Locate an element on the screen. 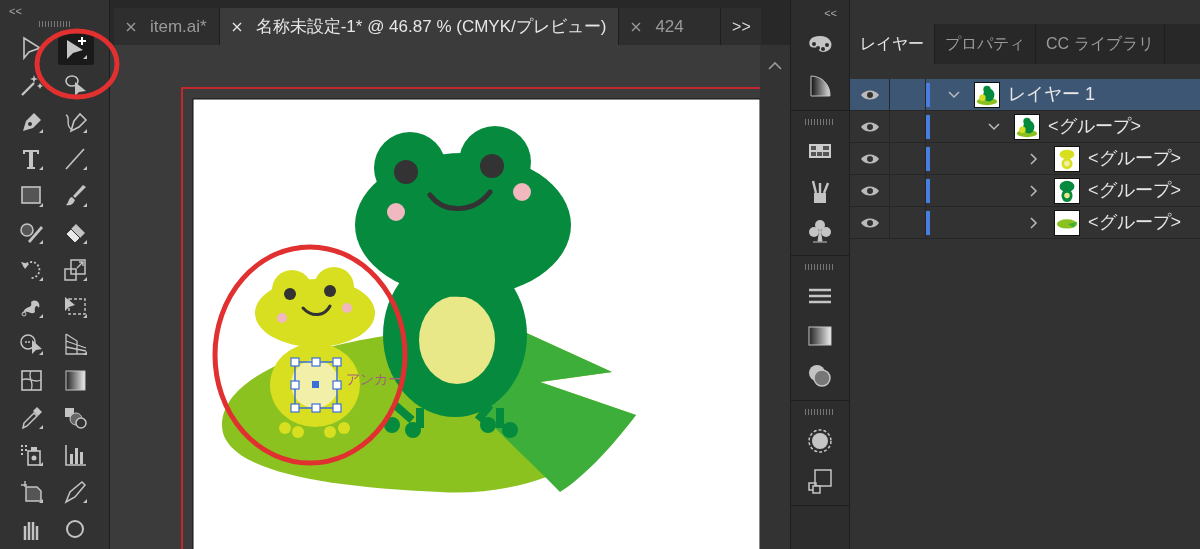 The image size is (1200, 549). bar-chart-icon is located at coordinates (76, 455).